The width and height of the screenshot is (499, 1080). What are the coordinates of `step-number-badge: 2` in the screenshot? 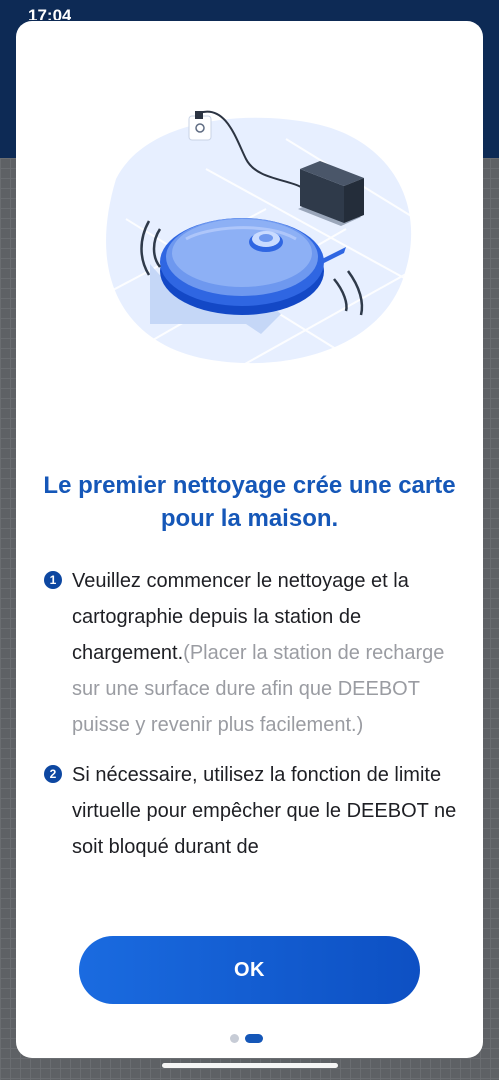 It's located at (53, 774).